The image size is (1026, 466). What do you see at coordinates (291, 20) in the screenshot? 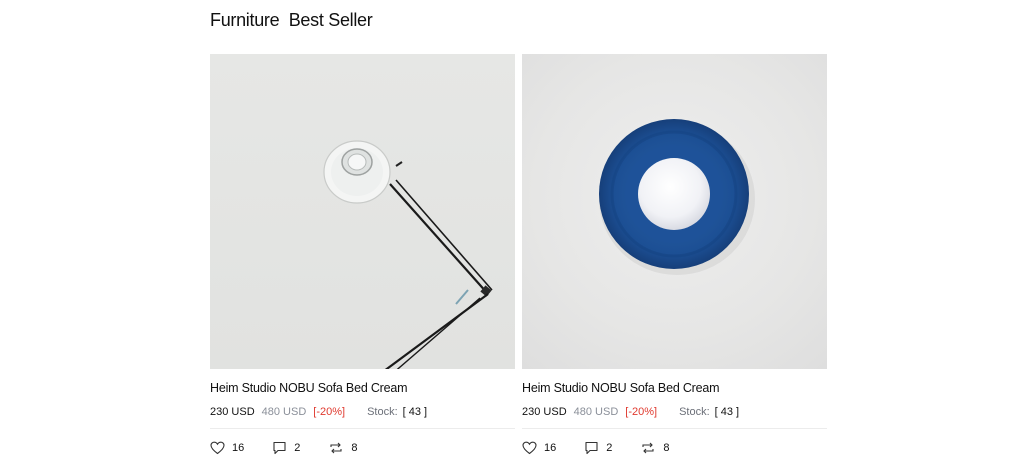
I see `page-title: Furniture Best Seller` at bounding box center [291, 20].